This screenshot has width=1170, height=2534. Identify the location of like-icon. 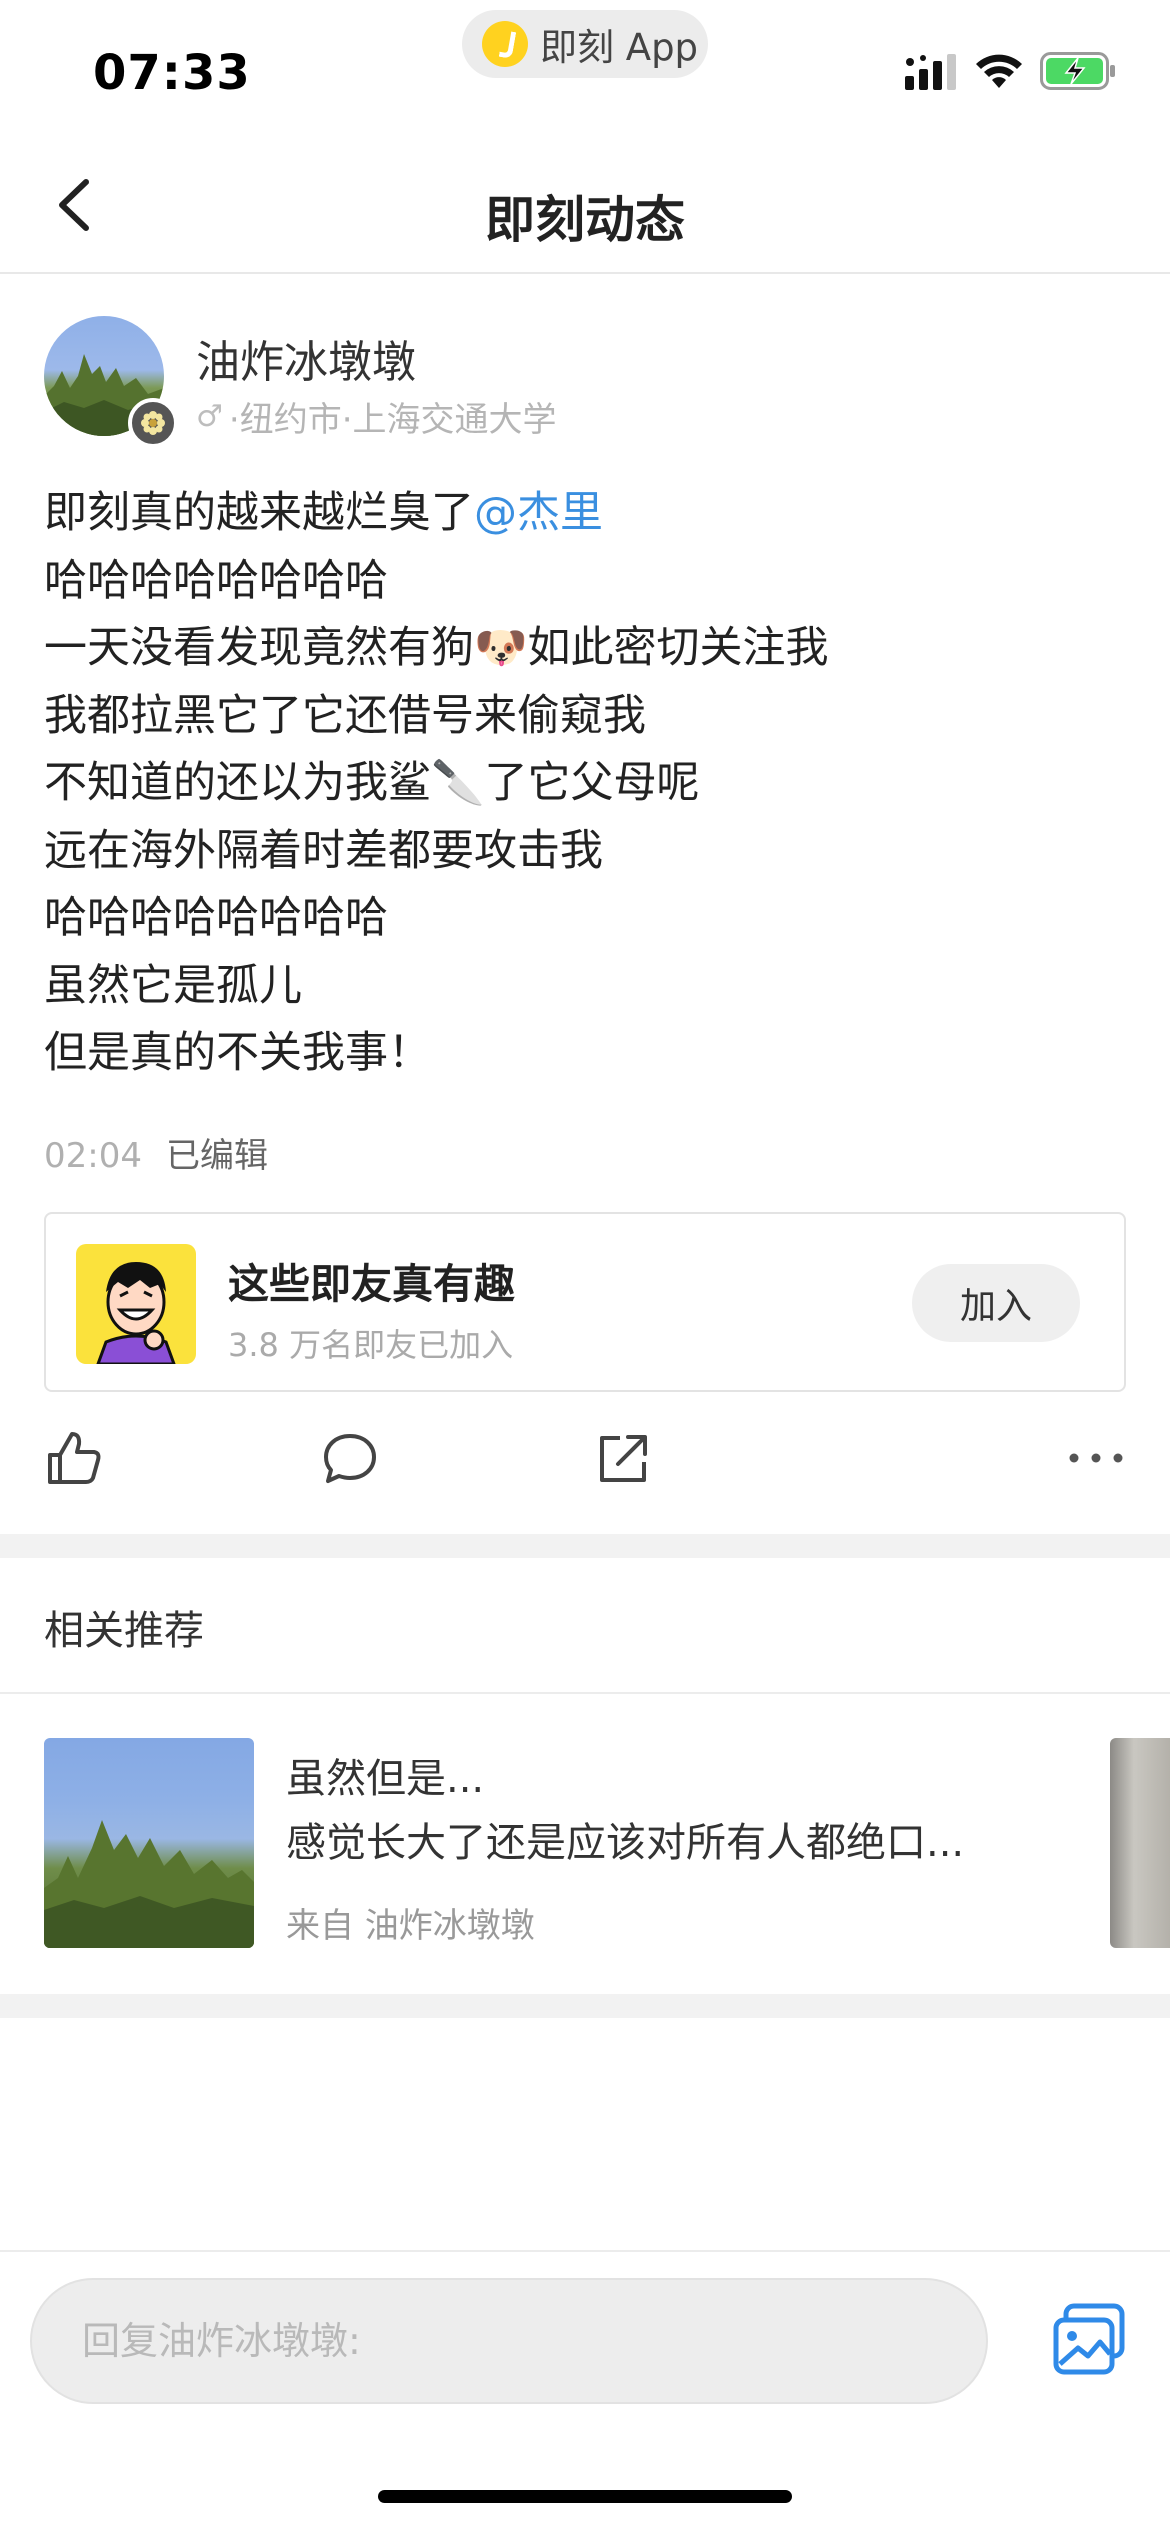
(74, 1458).